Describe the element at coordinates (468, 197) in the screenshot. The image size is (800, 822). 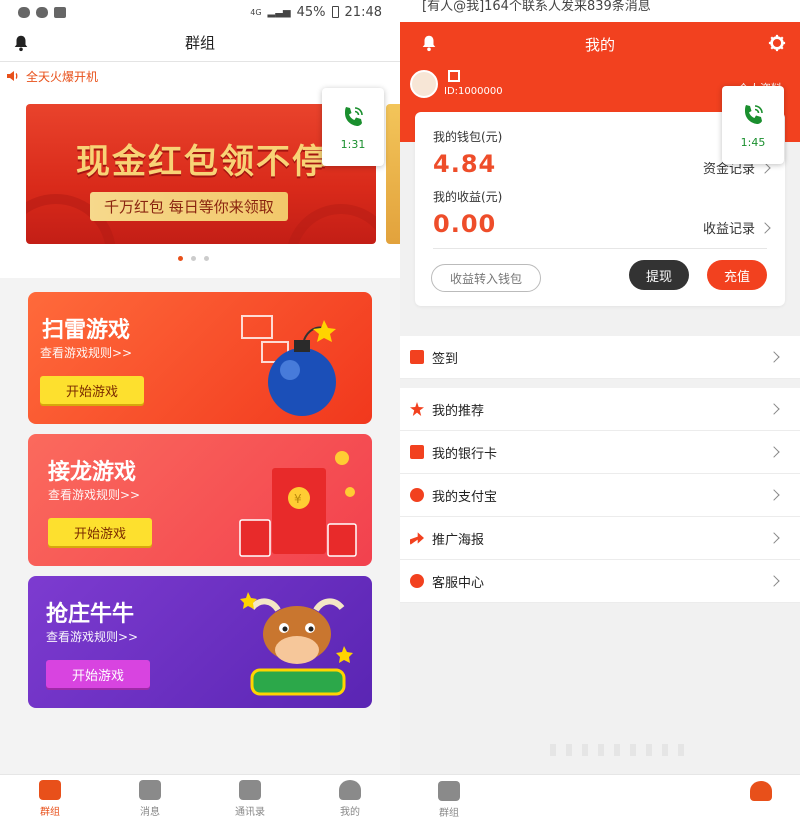
I see `earnings-label: 我的收益(元)` at that location.